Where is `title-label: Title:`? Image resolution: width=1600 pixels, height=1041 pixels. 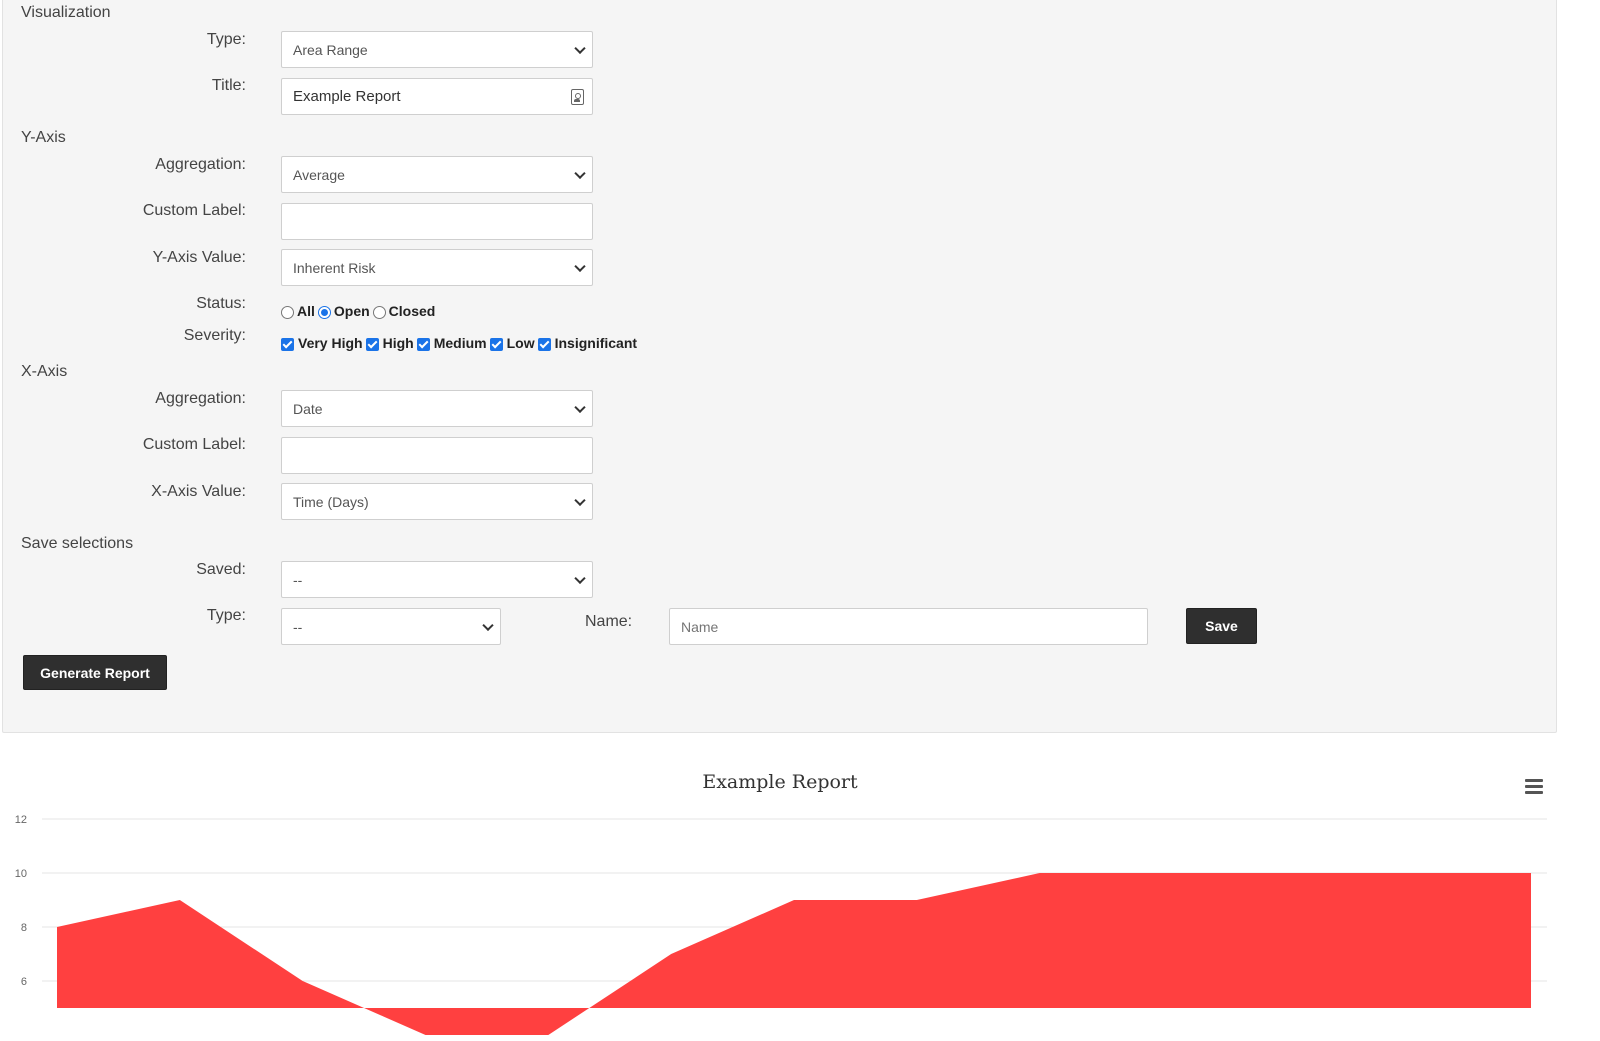 title-label: Title: is located at coordinates (228, 85).